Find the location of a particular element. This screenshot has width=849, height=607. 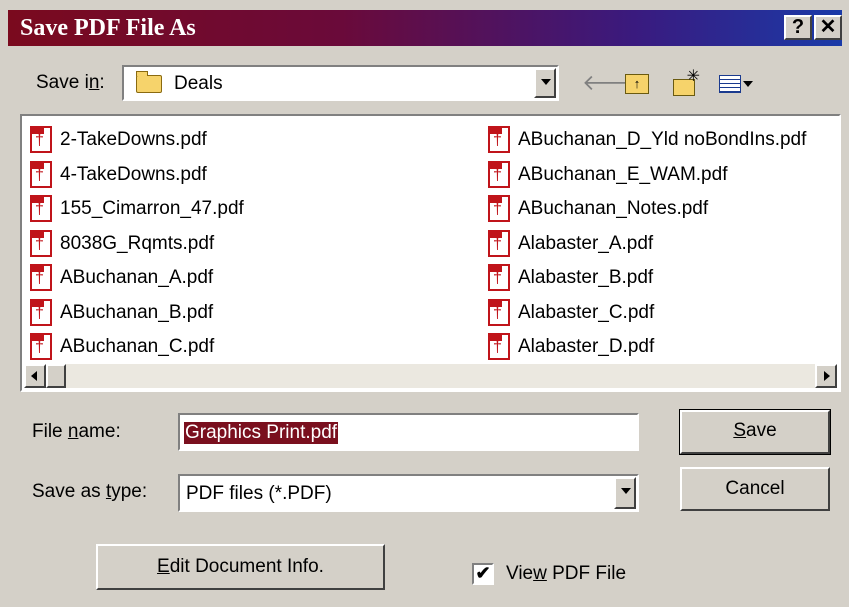

scroll-left-icon is located at coordinates (35, 376).